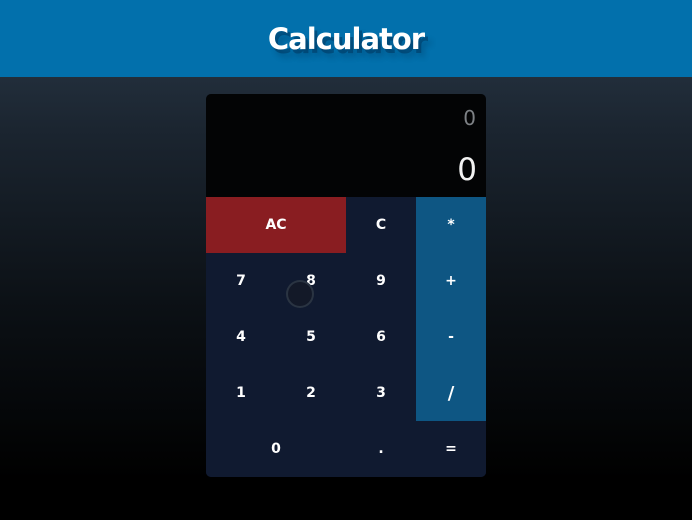  Describe the element at coordinates (451, 281) in the screenshot. I see `add-button: +` at that location.